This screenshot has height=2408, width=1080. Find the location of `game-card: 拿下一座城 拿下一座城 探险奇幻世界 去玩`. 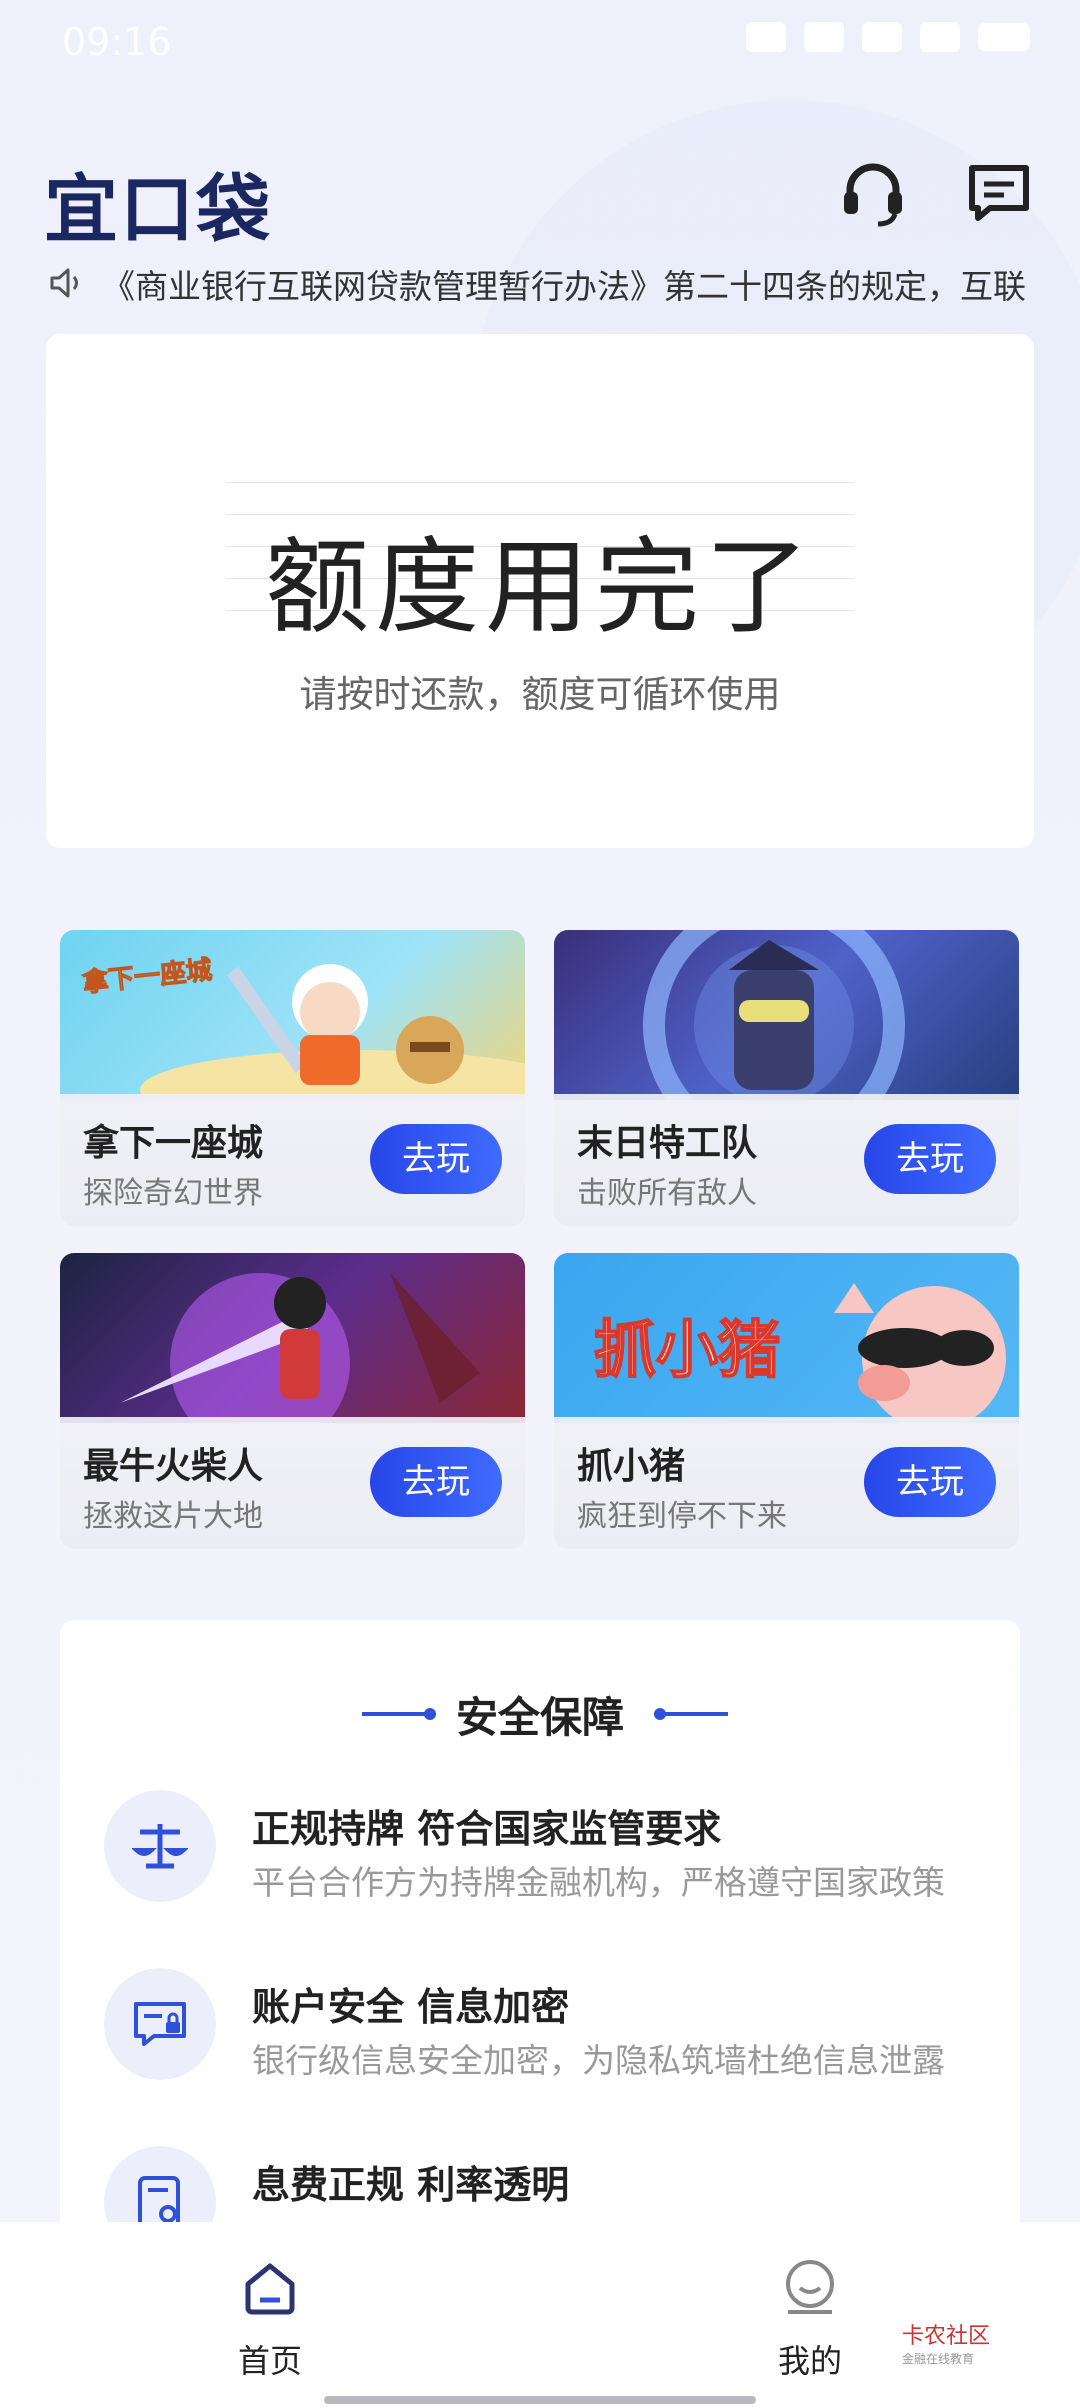

game-card: 拿下一座城 拿下一座城 探险奇幻世界 去玩 is located at coordinates (292, 1078).